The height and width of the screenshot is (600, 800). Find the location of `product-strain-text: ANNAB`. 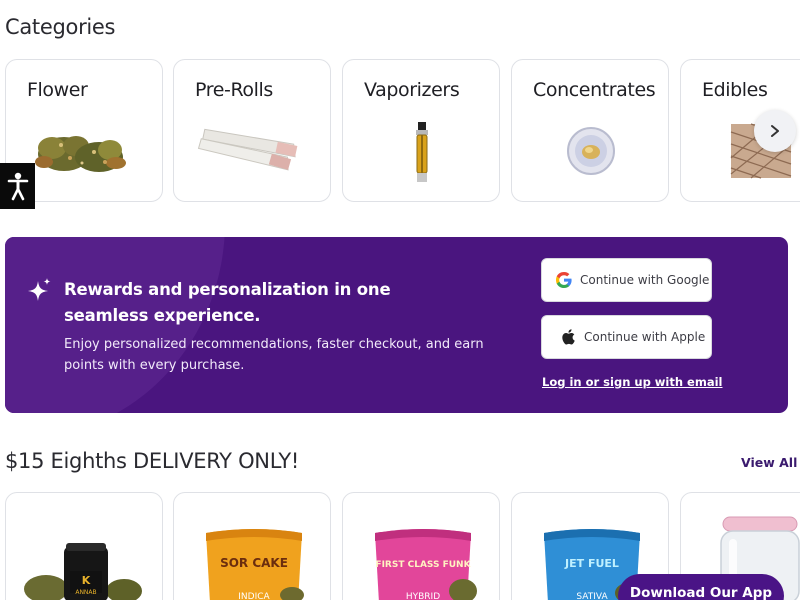

product-strain-text: ANNAB is located at coordinates (85, 592).